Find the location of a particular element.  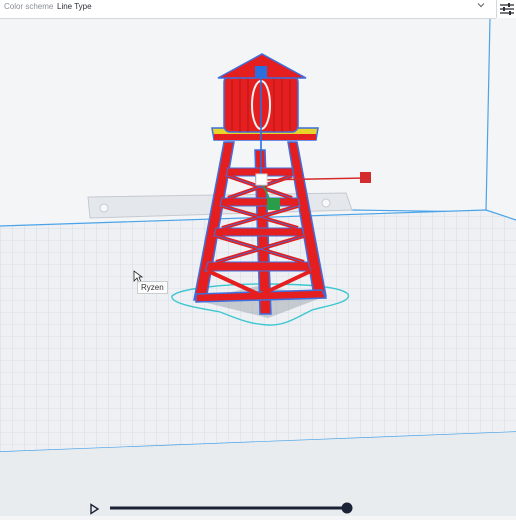

color-scheme-bar: Color scheme Line Type is located at coordinates (248, 9).